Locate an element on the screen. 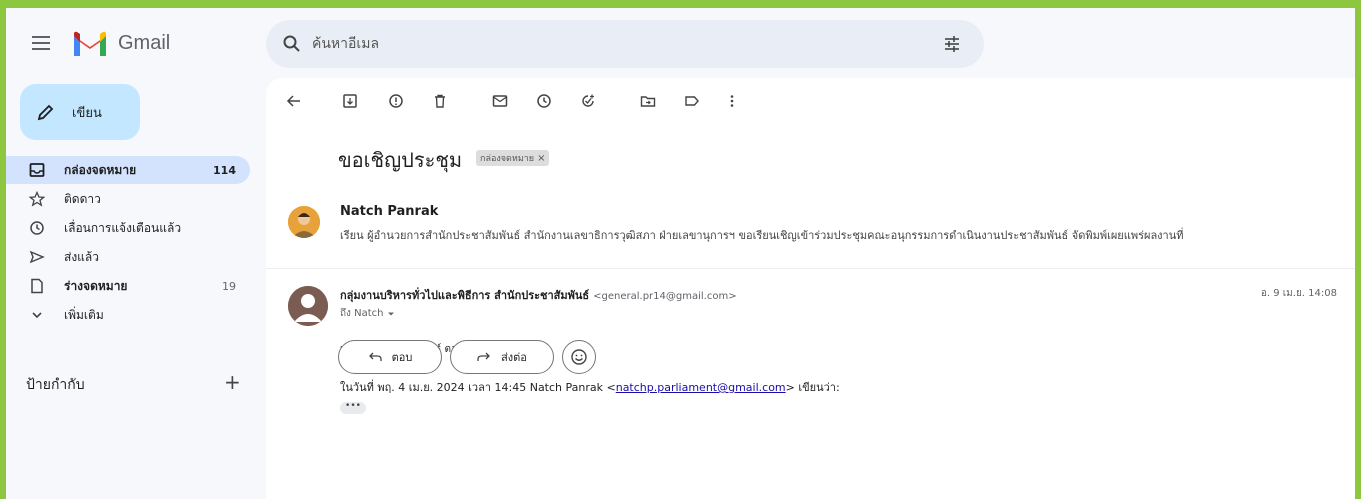  more-vert-icon is located at coordinates (732, 101).